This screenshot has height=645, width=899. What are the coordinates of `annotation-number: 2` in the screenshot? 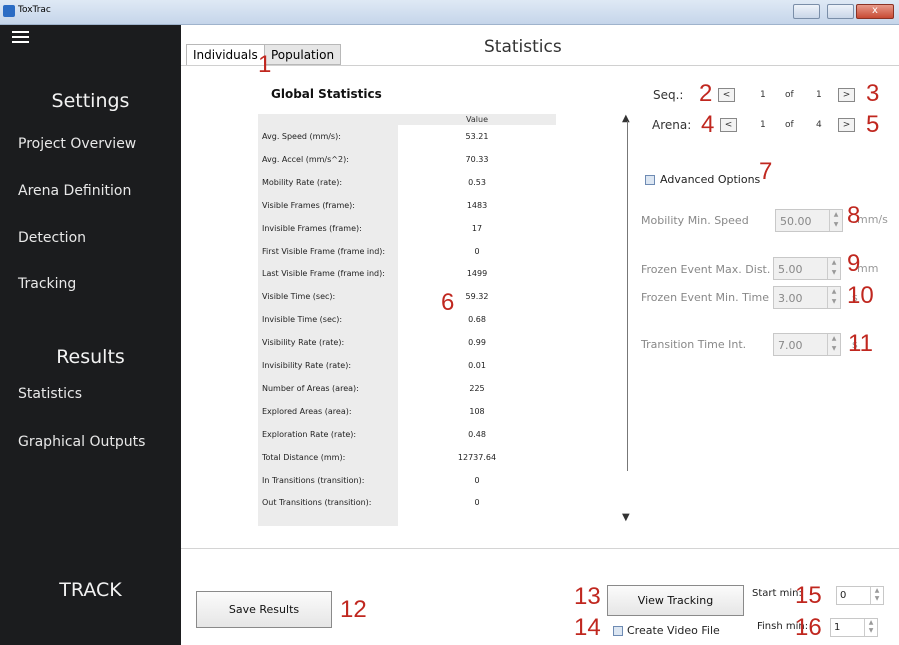 It's located at (706, 93).